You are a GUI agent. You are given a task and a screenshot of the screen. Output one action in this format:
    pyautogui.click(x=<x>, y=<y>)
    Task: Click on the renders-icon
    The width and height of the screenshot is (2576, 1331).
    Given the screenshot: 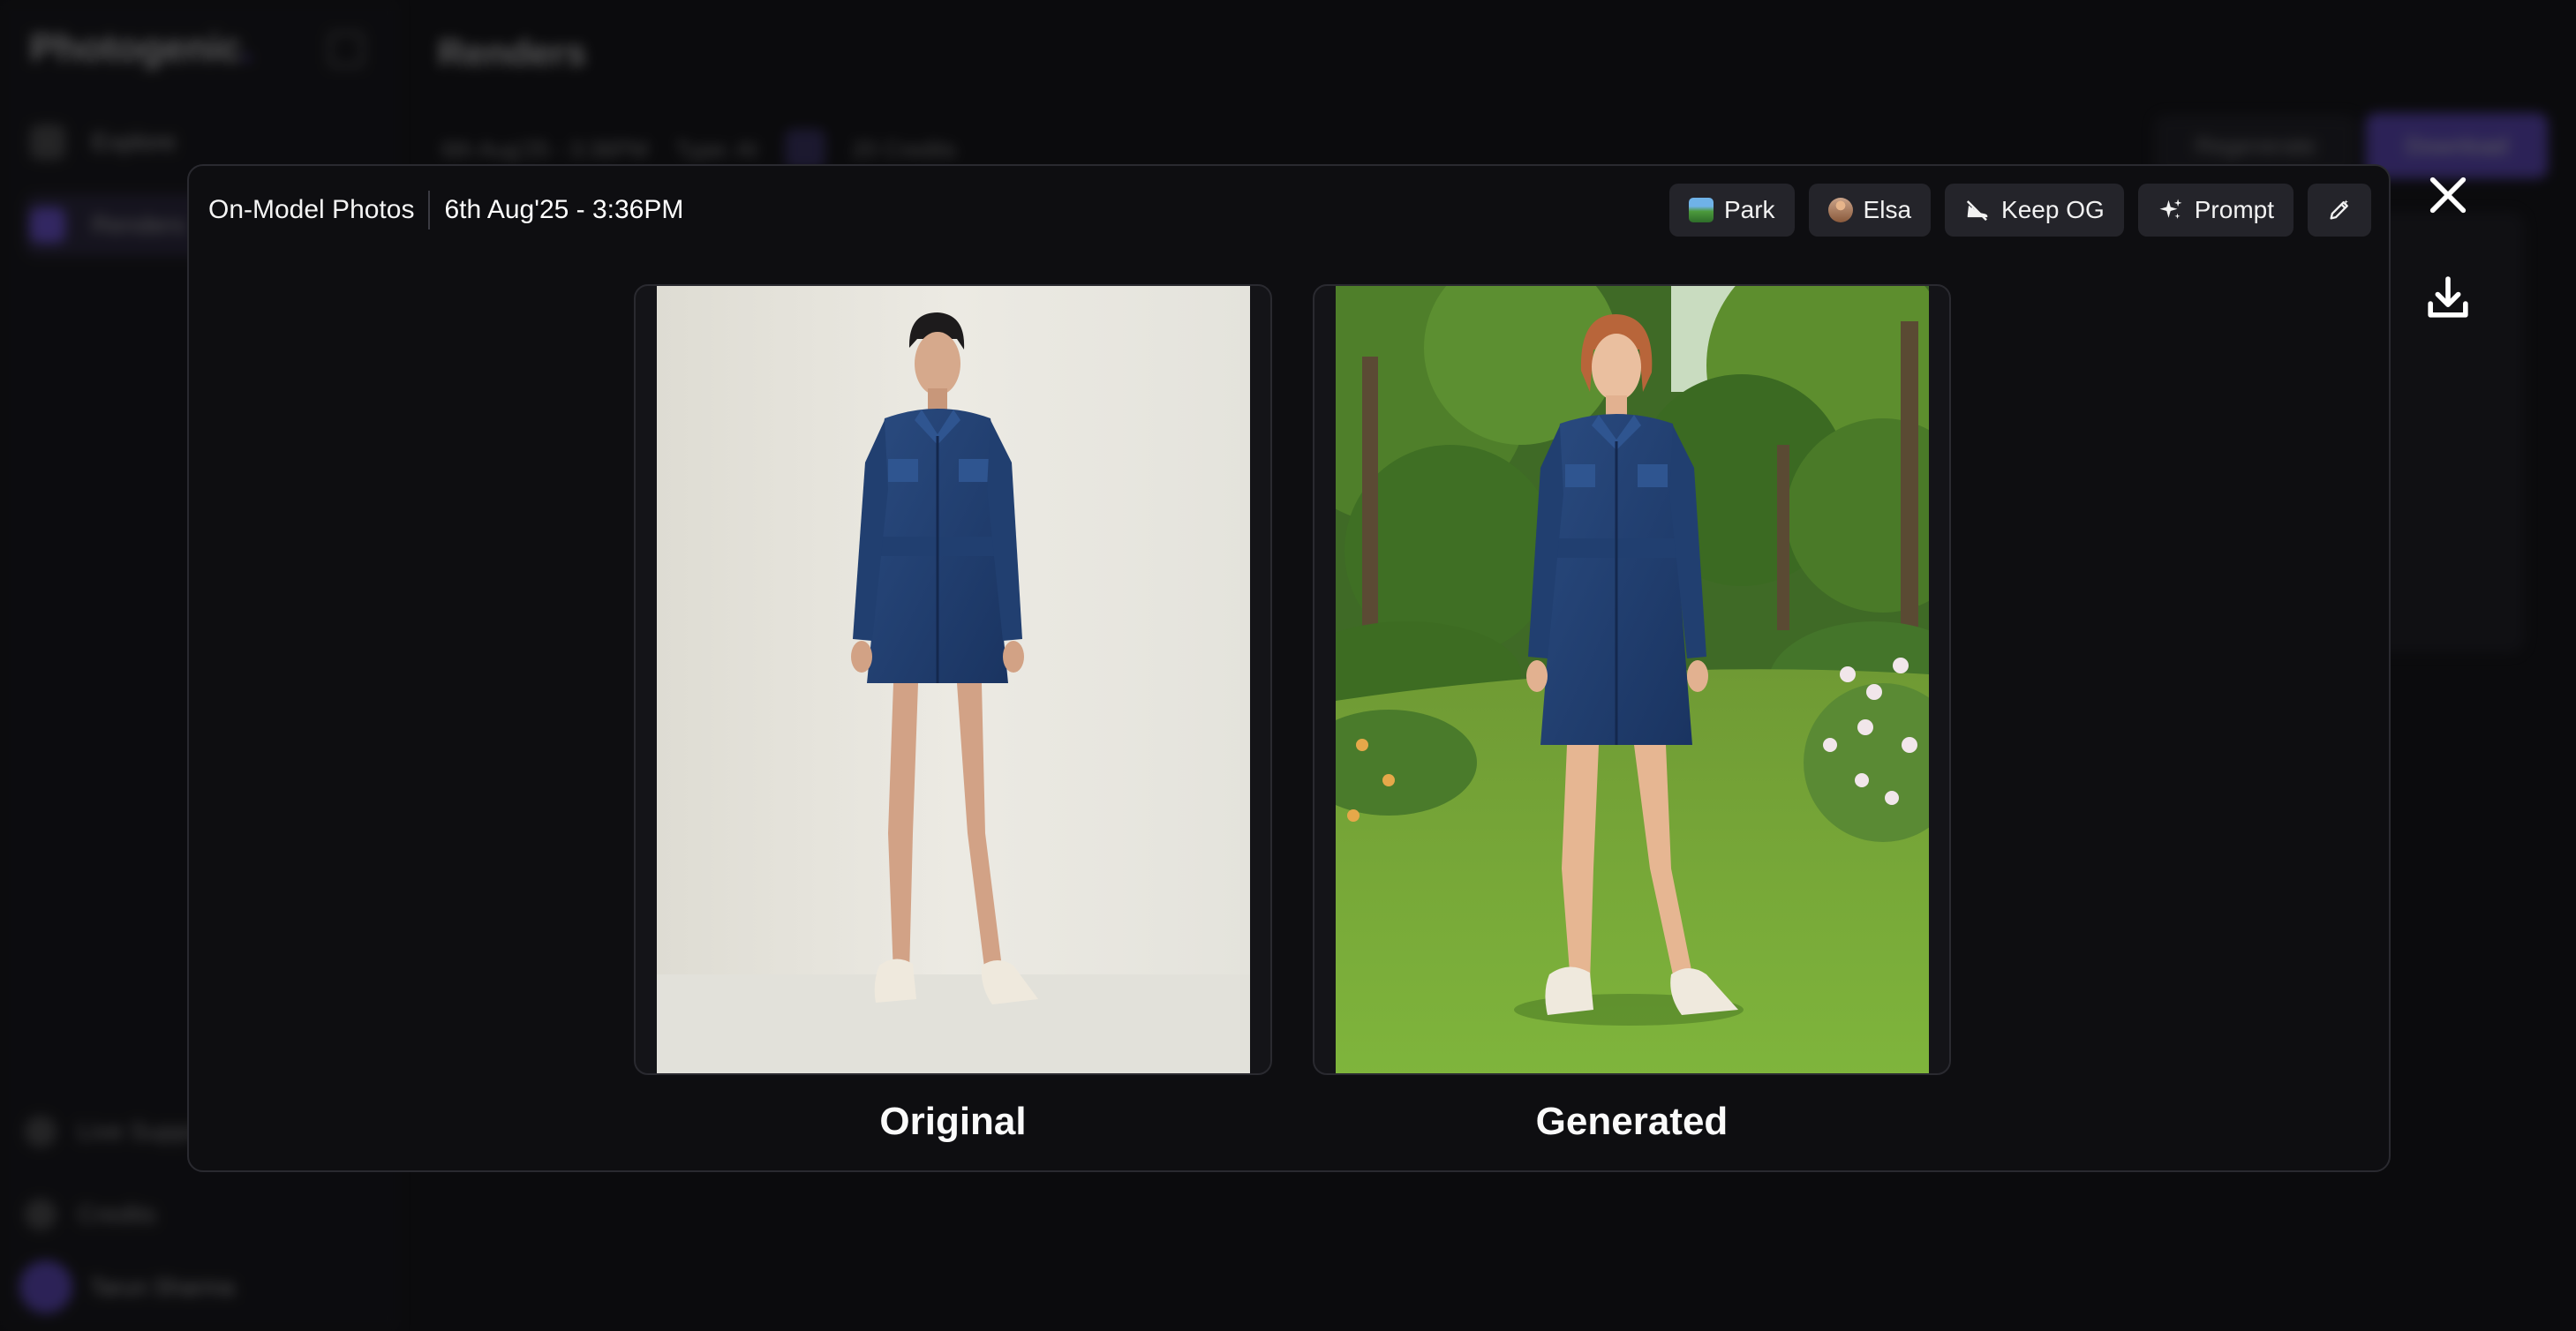 What is the action you would take?
    pyautogui.click(x=48, y=225)
    